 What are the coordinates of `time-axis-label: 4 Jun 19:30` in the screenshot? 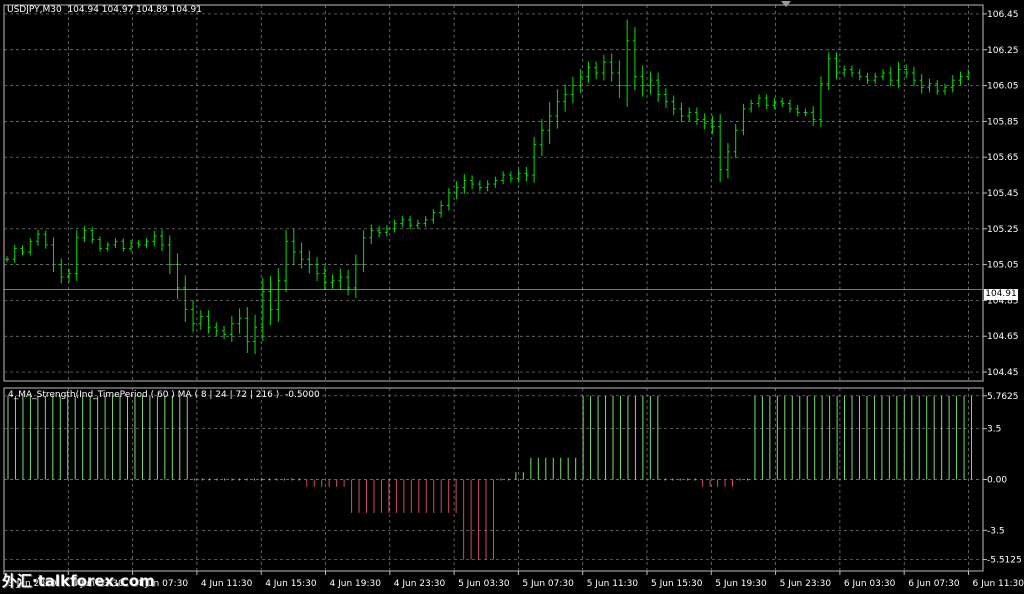 It's located at (356, 584).